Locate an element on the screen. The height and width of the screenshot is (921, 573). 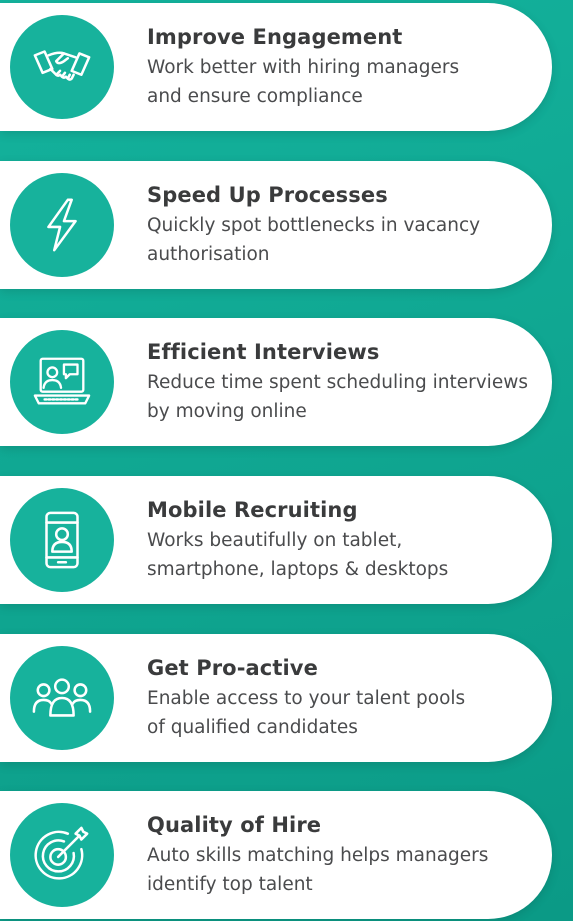
mobile-profile-icon is located at coordinates (62, 540).